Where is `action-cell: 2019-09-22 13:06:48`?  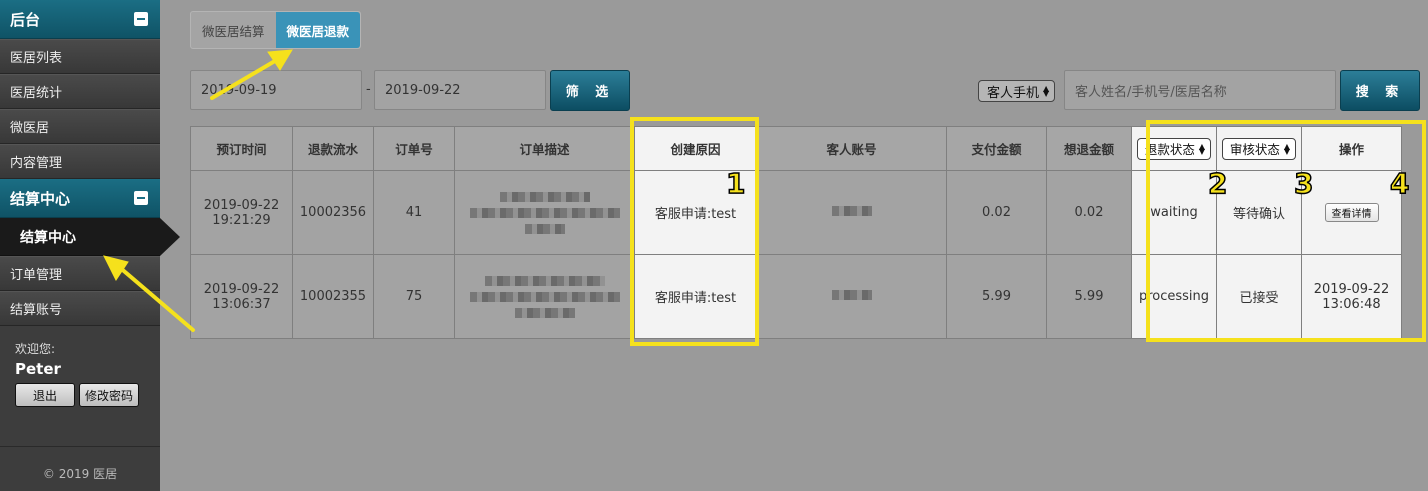 action-cell: 2019-09-22 13:06:48 is located at coordinates (1351, 296).